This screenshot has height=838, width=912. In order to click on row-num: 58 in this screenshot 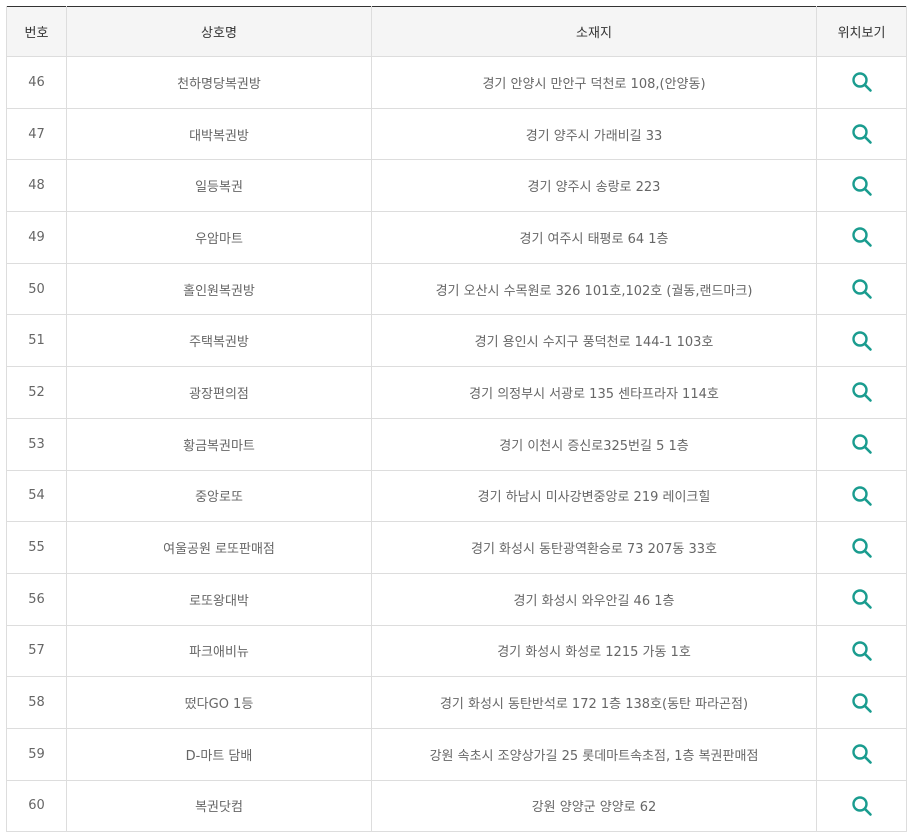, I will do `click(36, 702)`.